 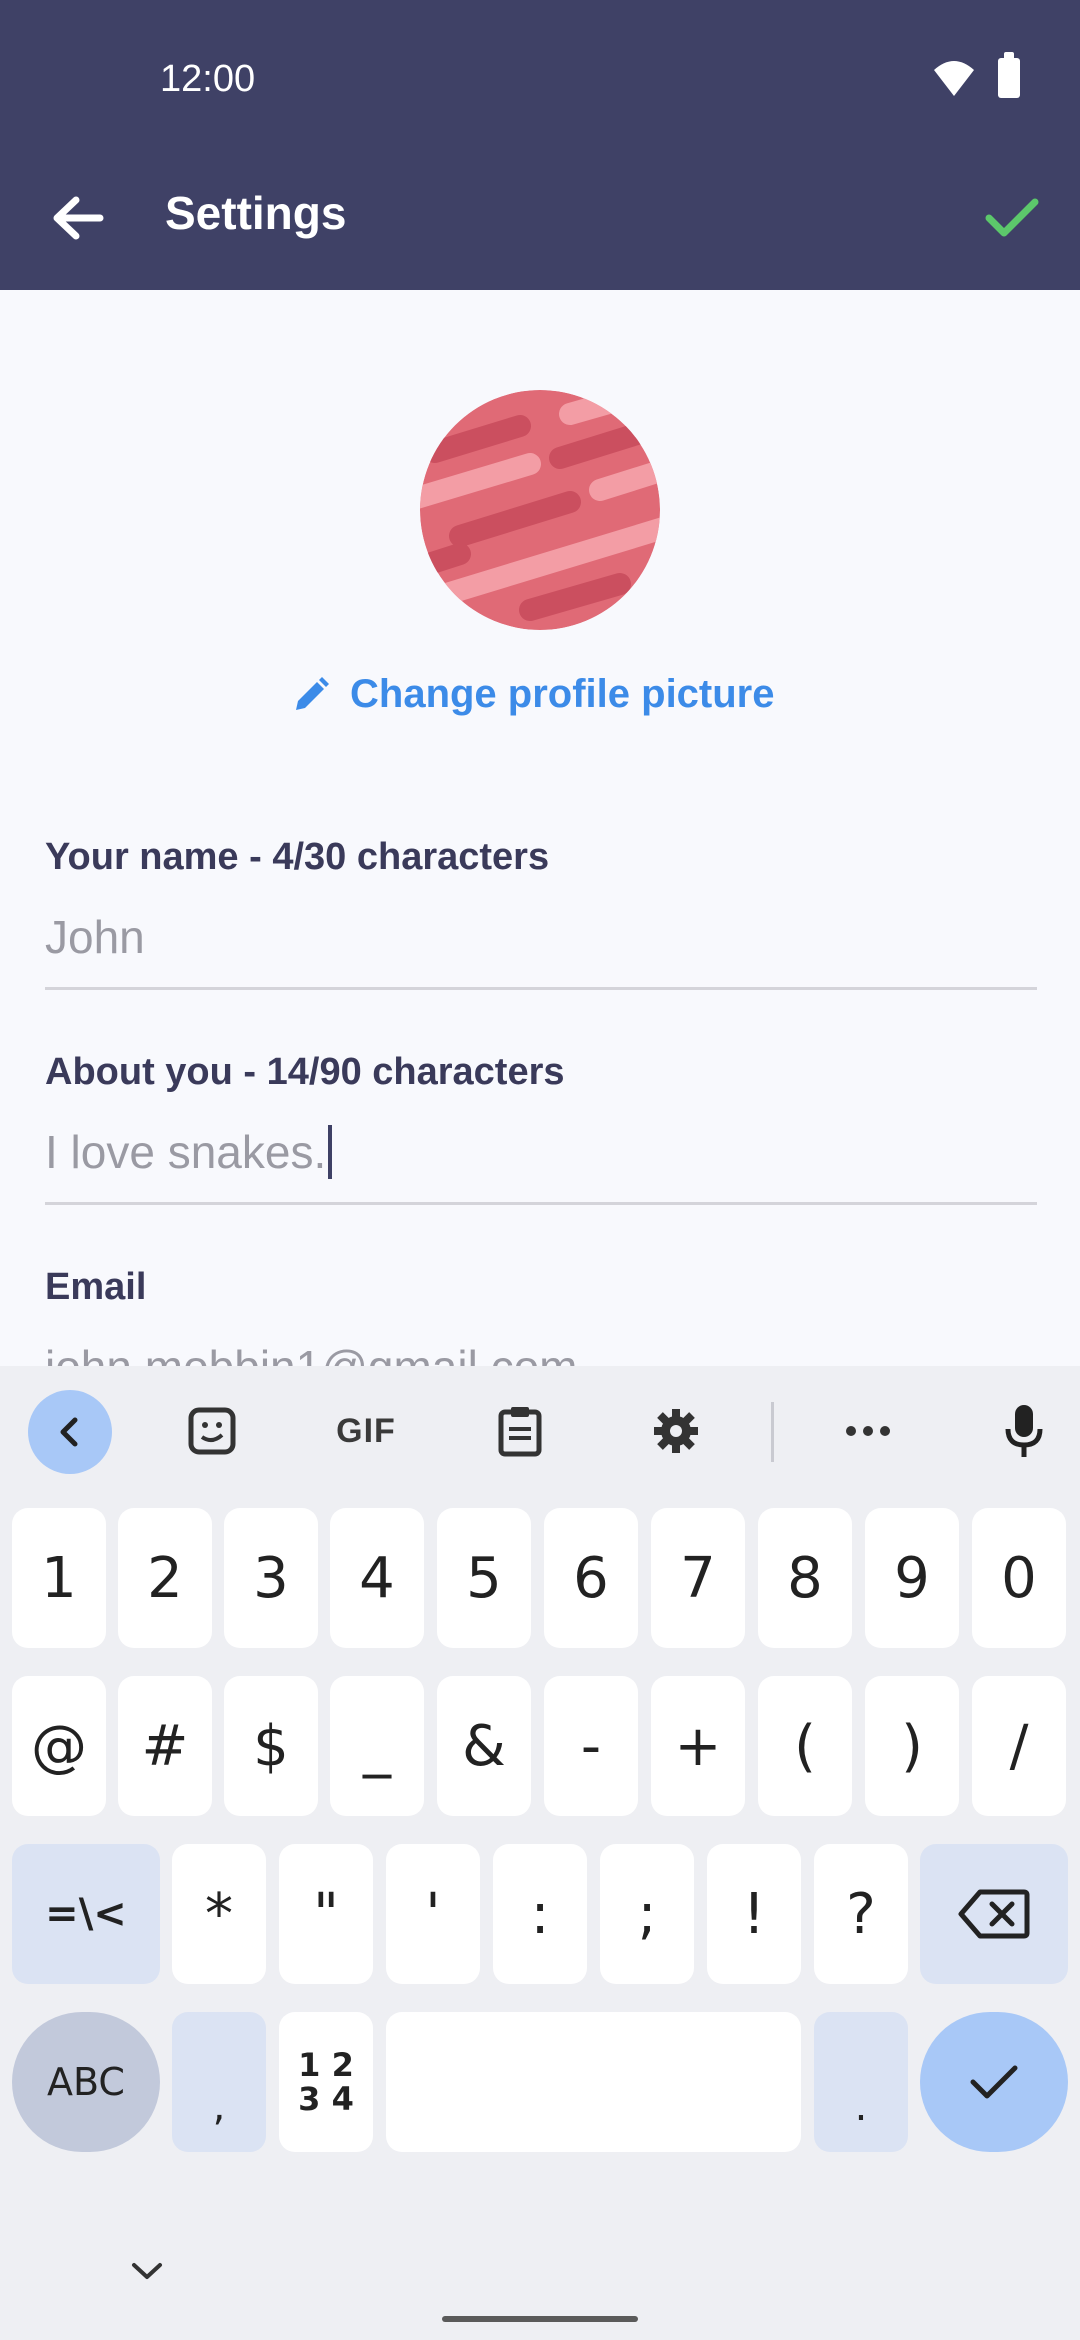 I want to click on key-at: @, so click(x=59, y=1746).